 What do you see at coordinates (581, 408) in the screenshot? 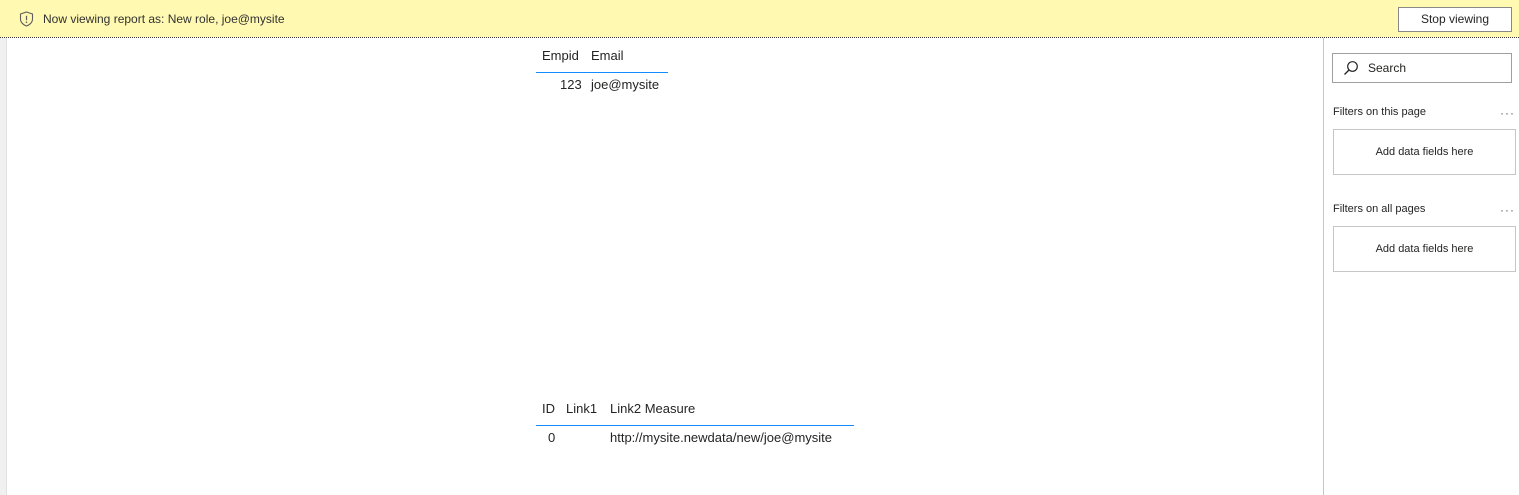
I see `column-header-link1: Link1` at bounding box center [581, 408].